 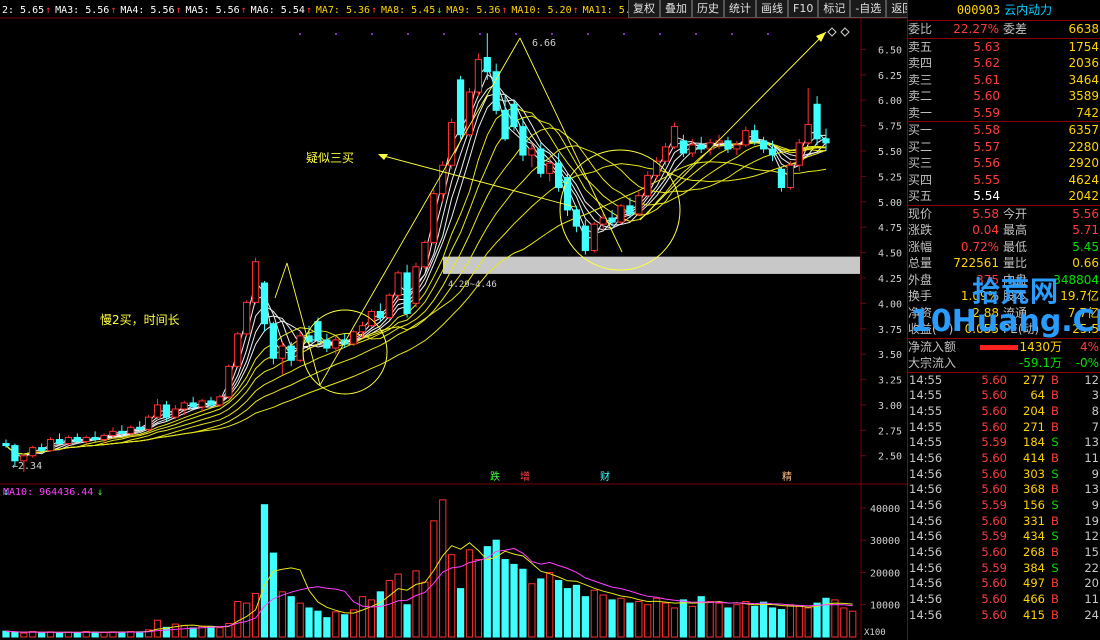 I want to click on quote-value: 375, so click(x=987, y=279).